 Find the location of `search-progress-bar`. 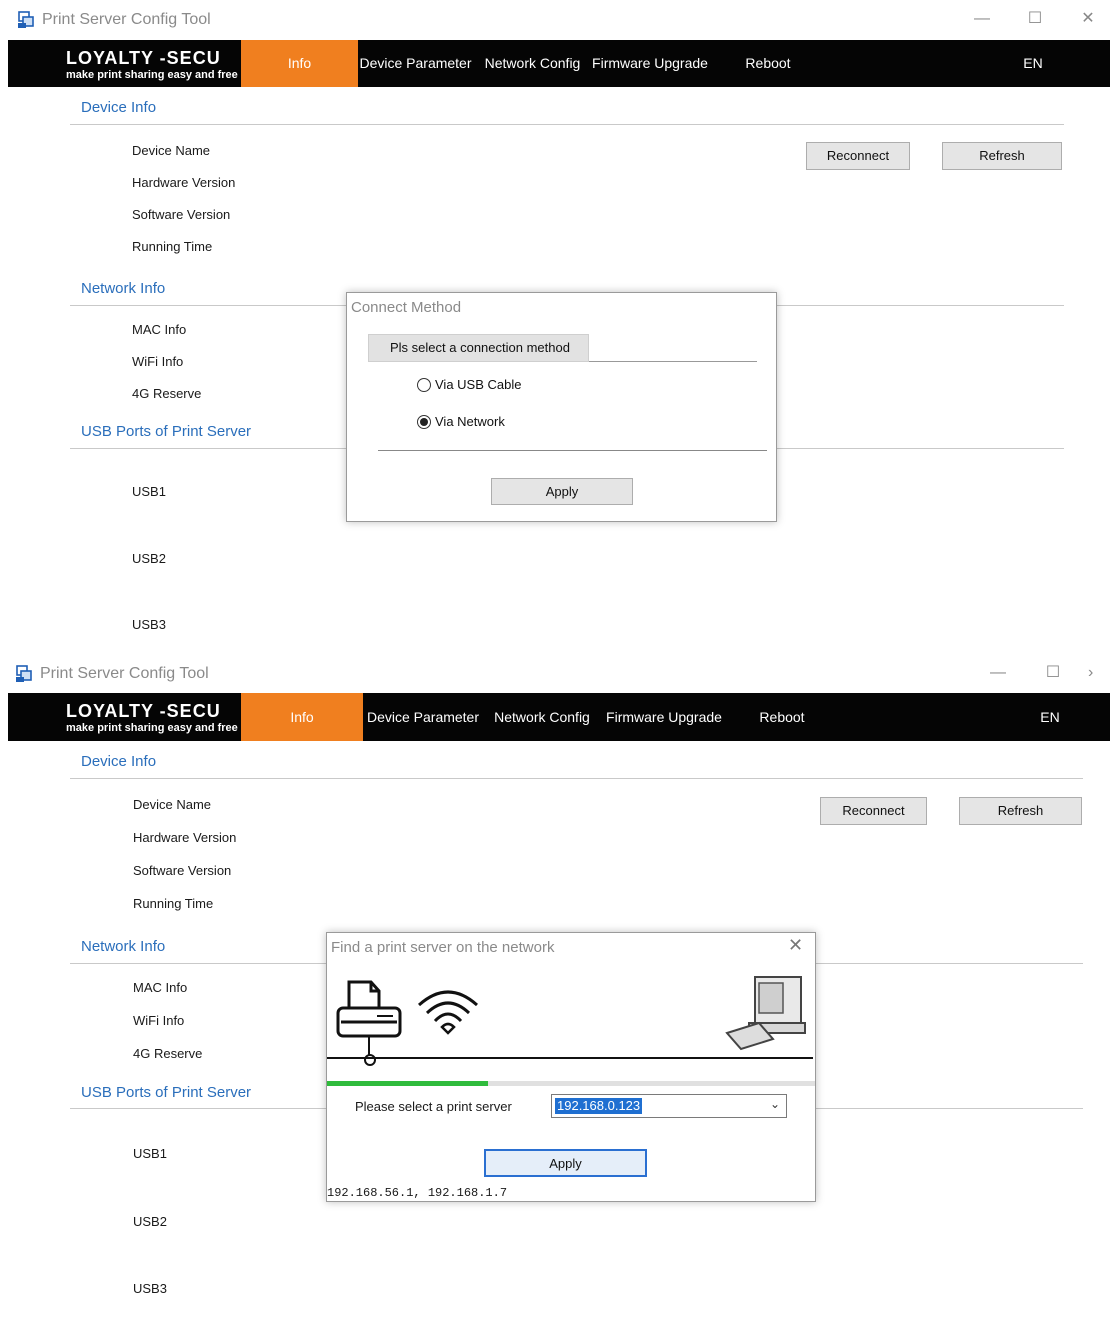

search-progress-bar is located at coordinates (571, 1083).